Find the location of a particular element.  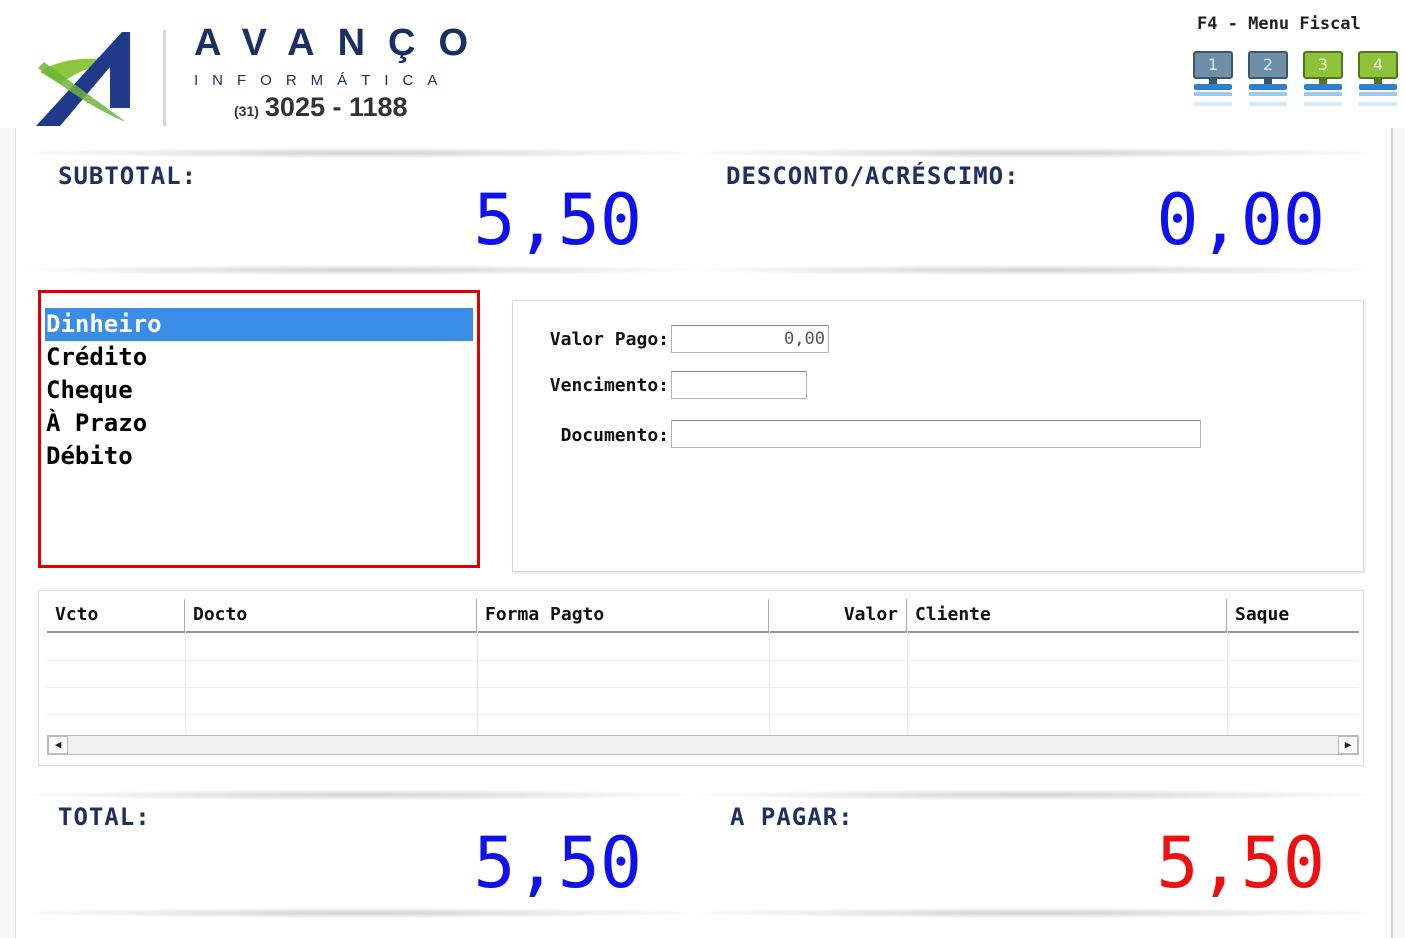

terminal-4-number: 4 is located at coordinates (1378, 64).